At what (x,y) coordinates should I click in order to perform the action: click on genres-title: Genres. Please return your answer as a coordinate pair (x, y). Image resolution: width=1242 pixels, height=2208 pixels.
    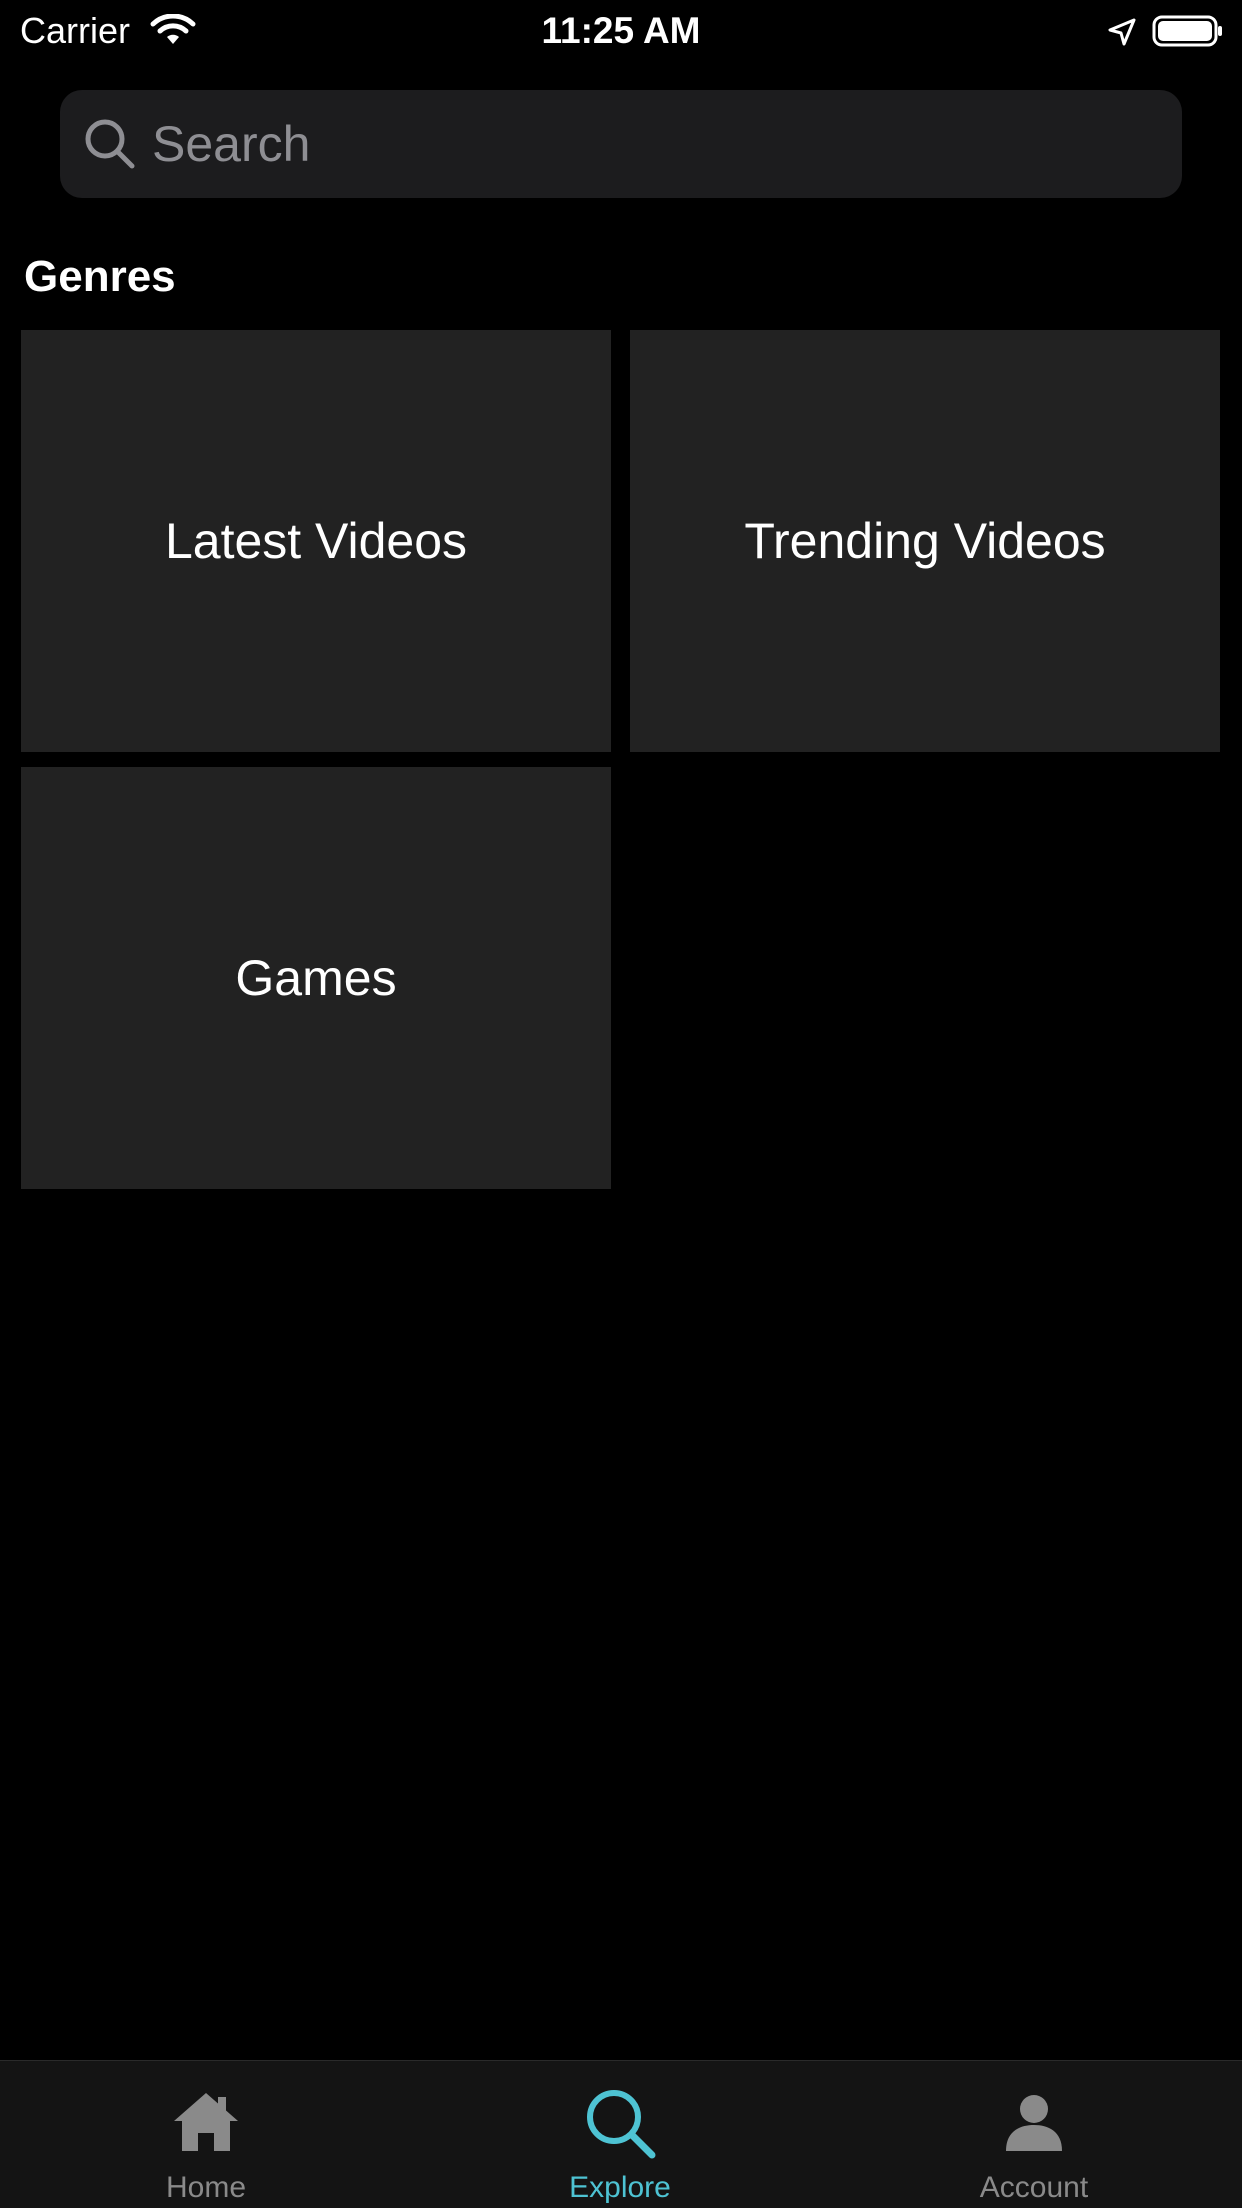
    Looking at the image, I should click on (100, 276).